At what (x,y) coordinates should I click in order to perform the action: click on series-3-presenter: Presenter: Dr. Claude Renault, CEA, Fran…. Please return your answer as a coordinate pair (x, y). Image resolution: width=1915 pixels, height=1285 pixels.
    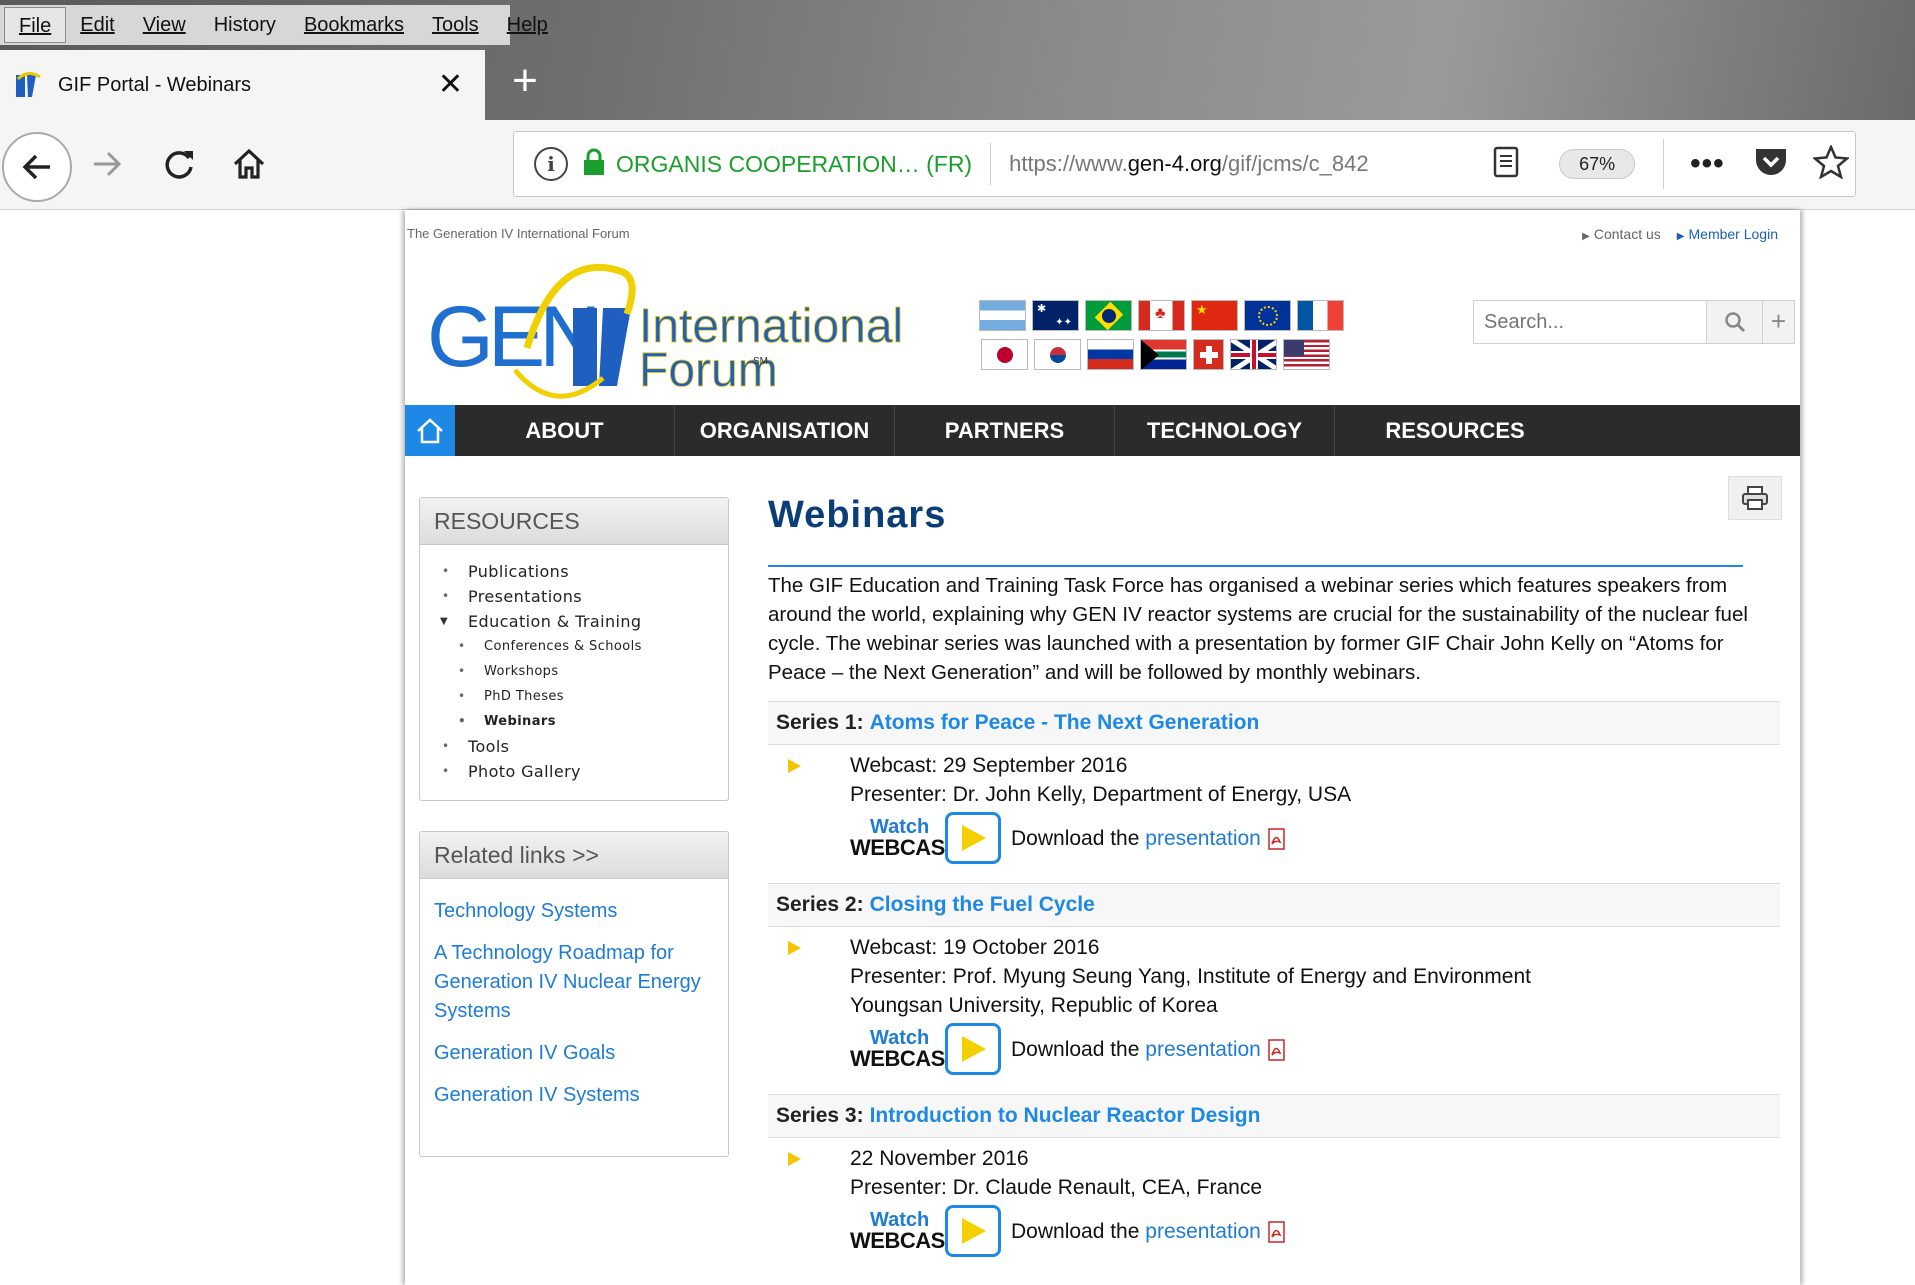
    Looking at the image, I should click on (1056, 1187).